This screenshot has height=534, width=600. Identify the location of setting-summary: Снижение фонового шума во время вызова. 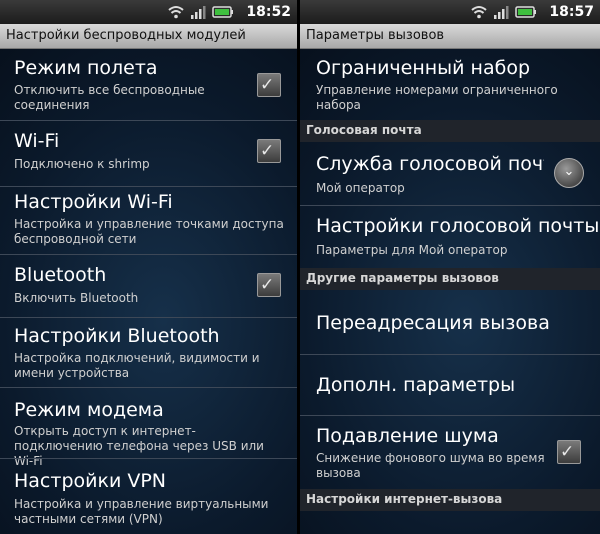
(430, 465).